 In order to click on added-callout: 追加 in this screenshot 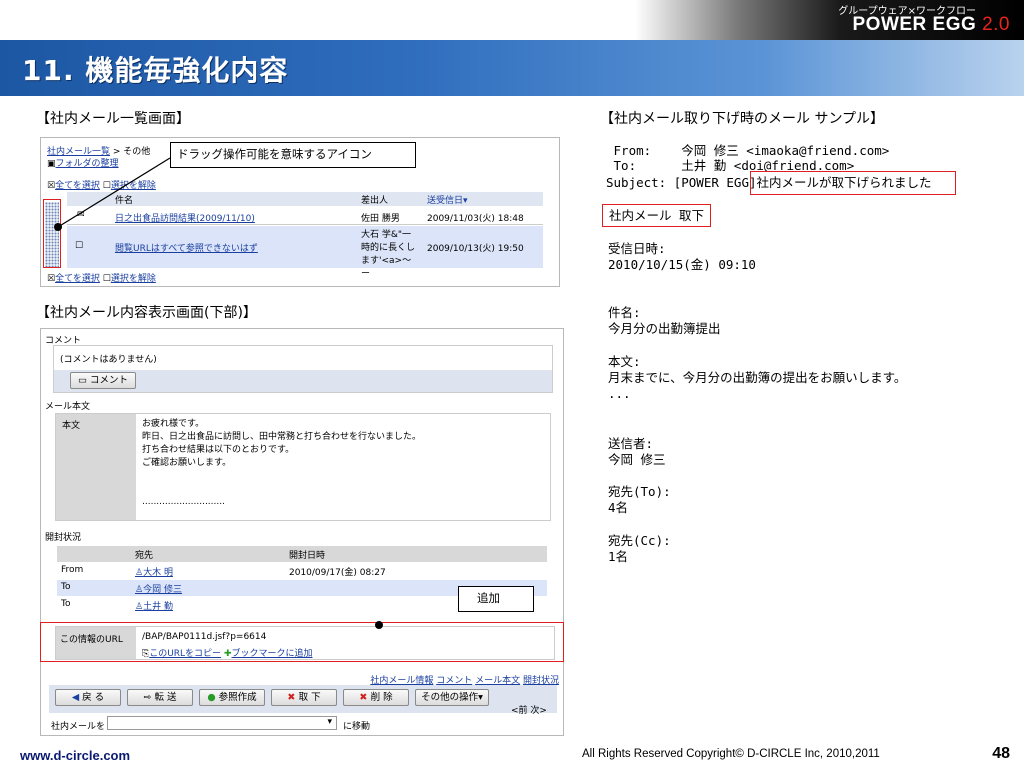, I will do `click(496, 599)`.